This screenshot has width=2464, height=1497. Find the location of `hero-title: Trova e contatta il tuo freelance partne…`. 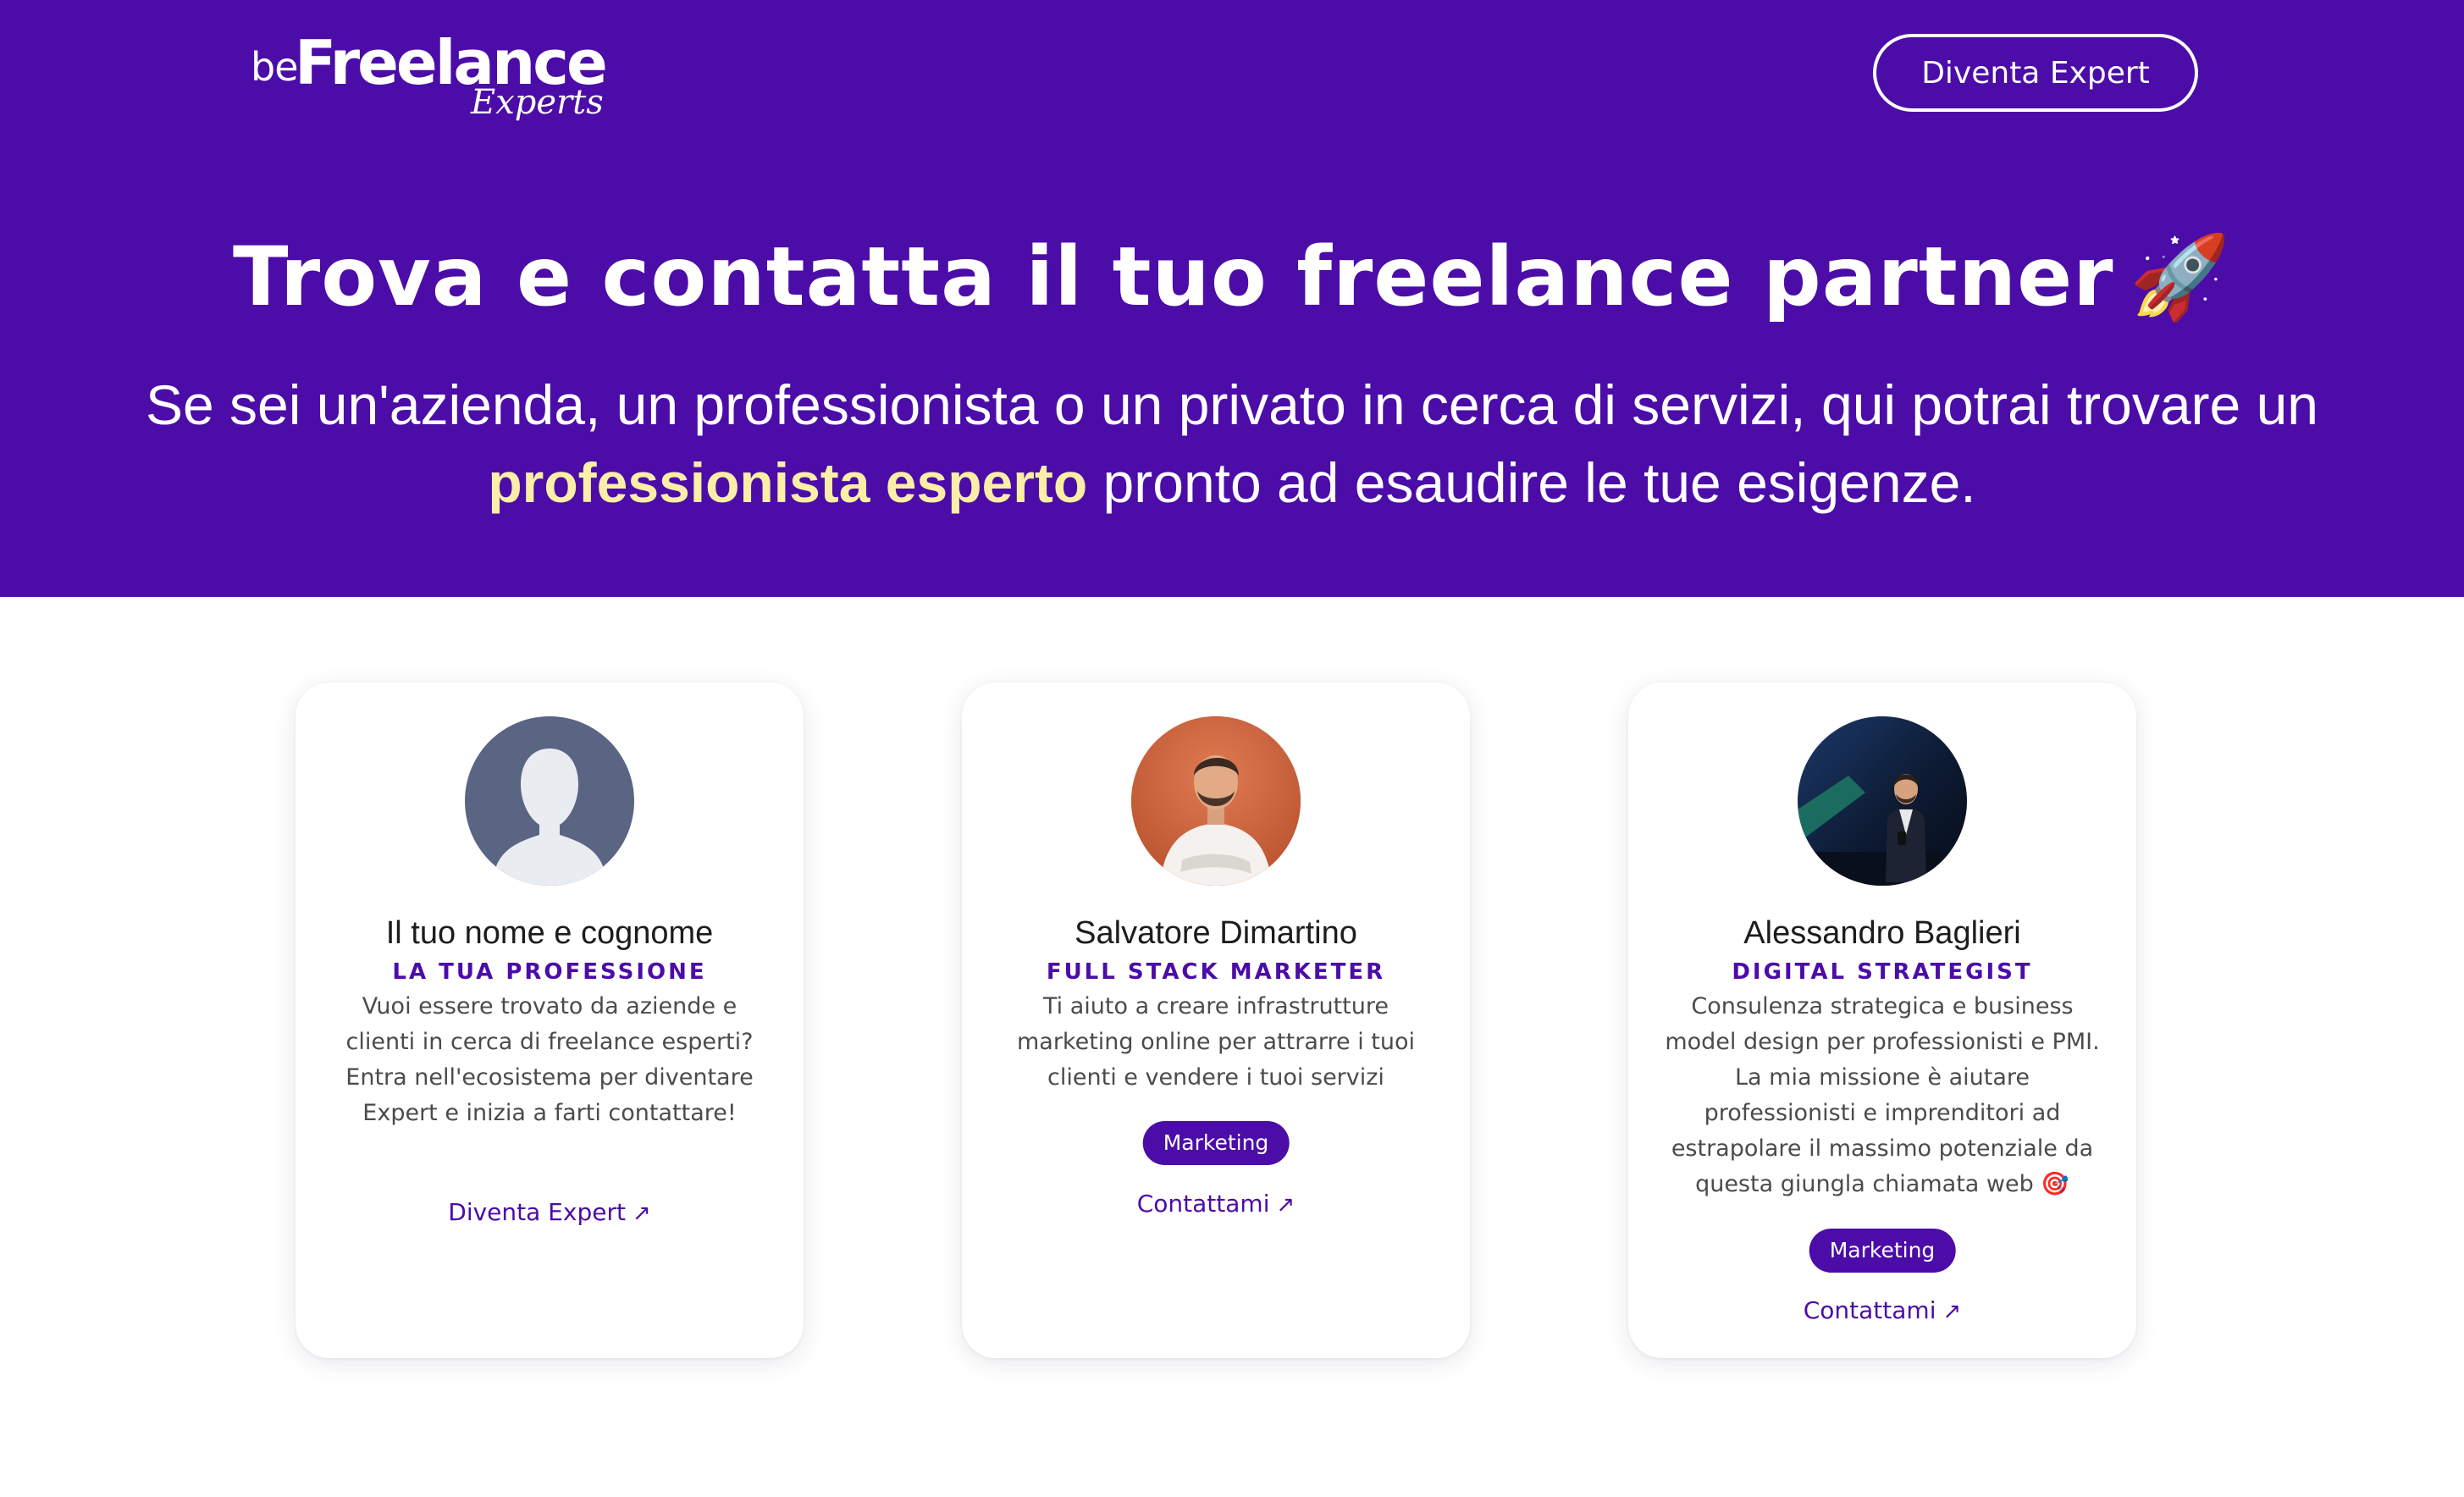

hero-title: Trova e contatta il tuo freelance partne… is located at coordinates (1232, 277).